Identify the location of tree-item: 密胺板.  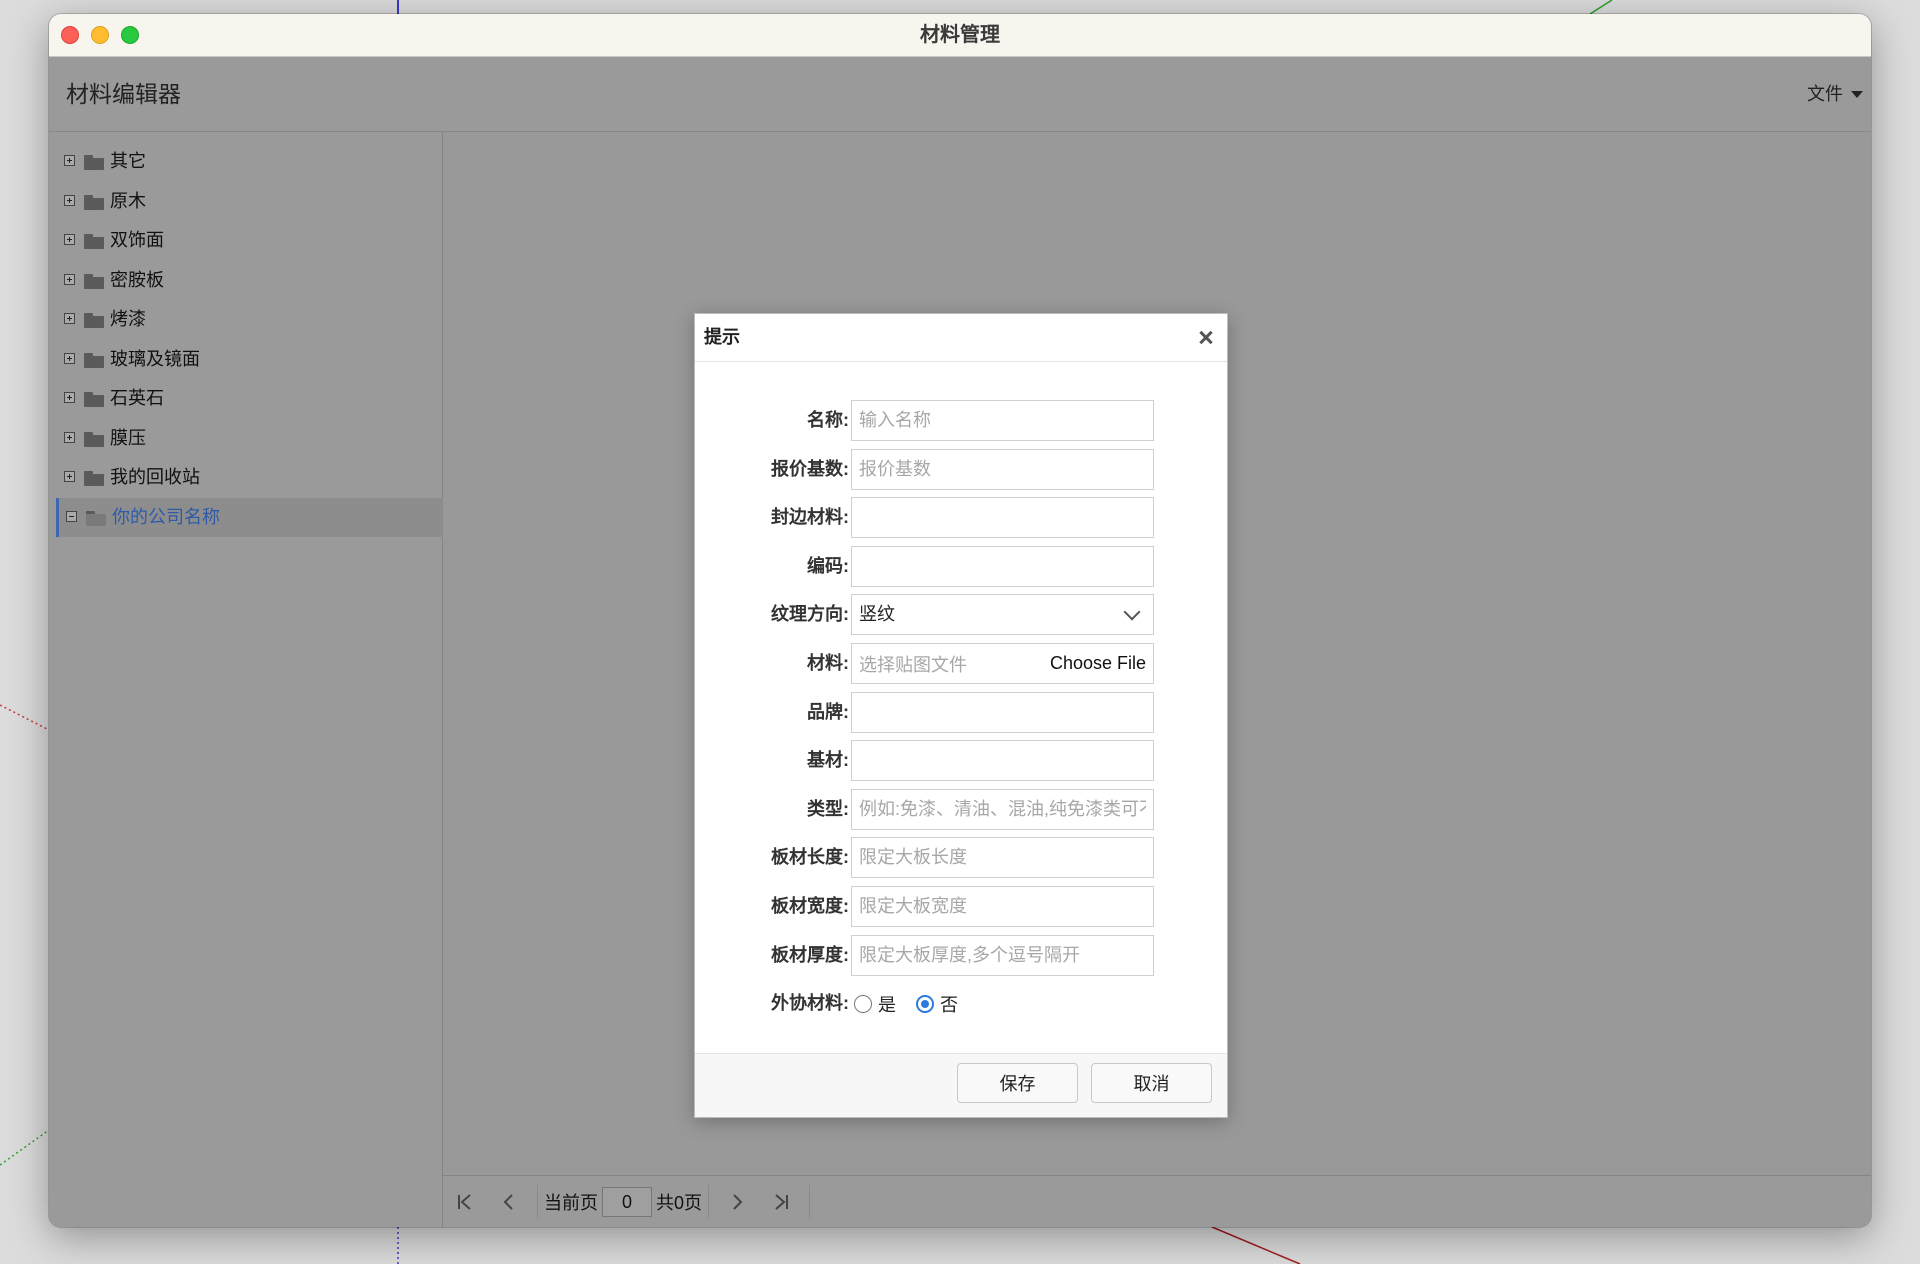
(250, 281).